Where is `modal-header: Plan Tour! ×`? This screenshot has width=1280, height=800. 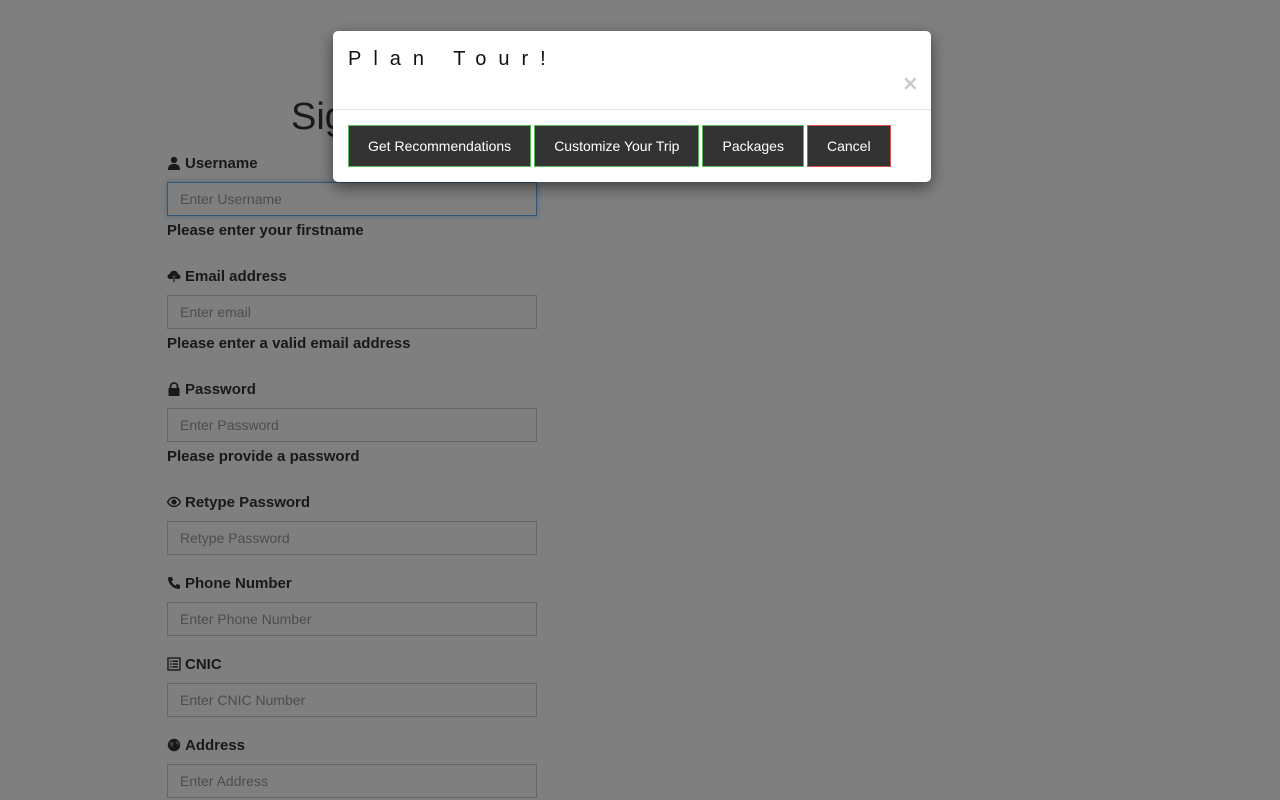 modal-header: Plan Tour! × is located at coordinates (632, 70).